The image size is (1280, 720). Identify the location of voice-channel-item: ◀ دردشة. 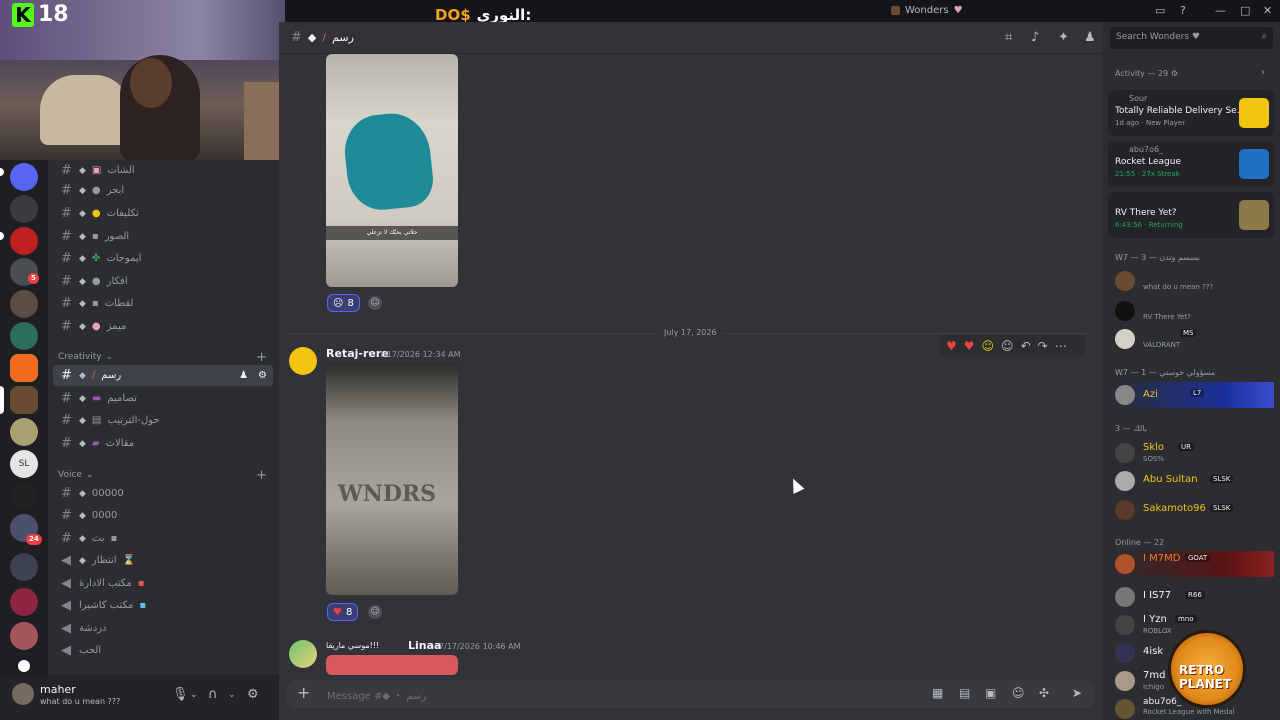
(163, 628).